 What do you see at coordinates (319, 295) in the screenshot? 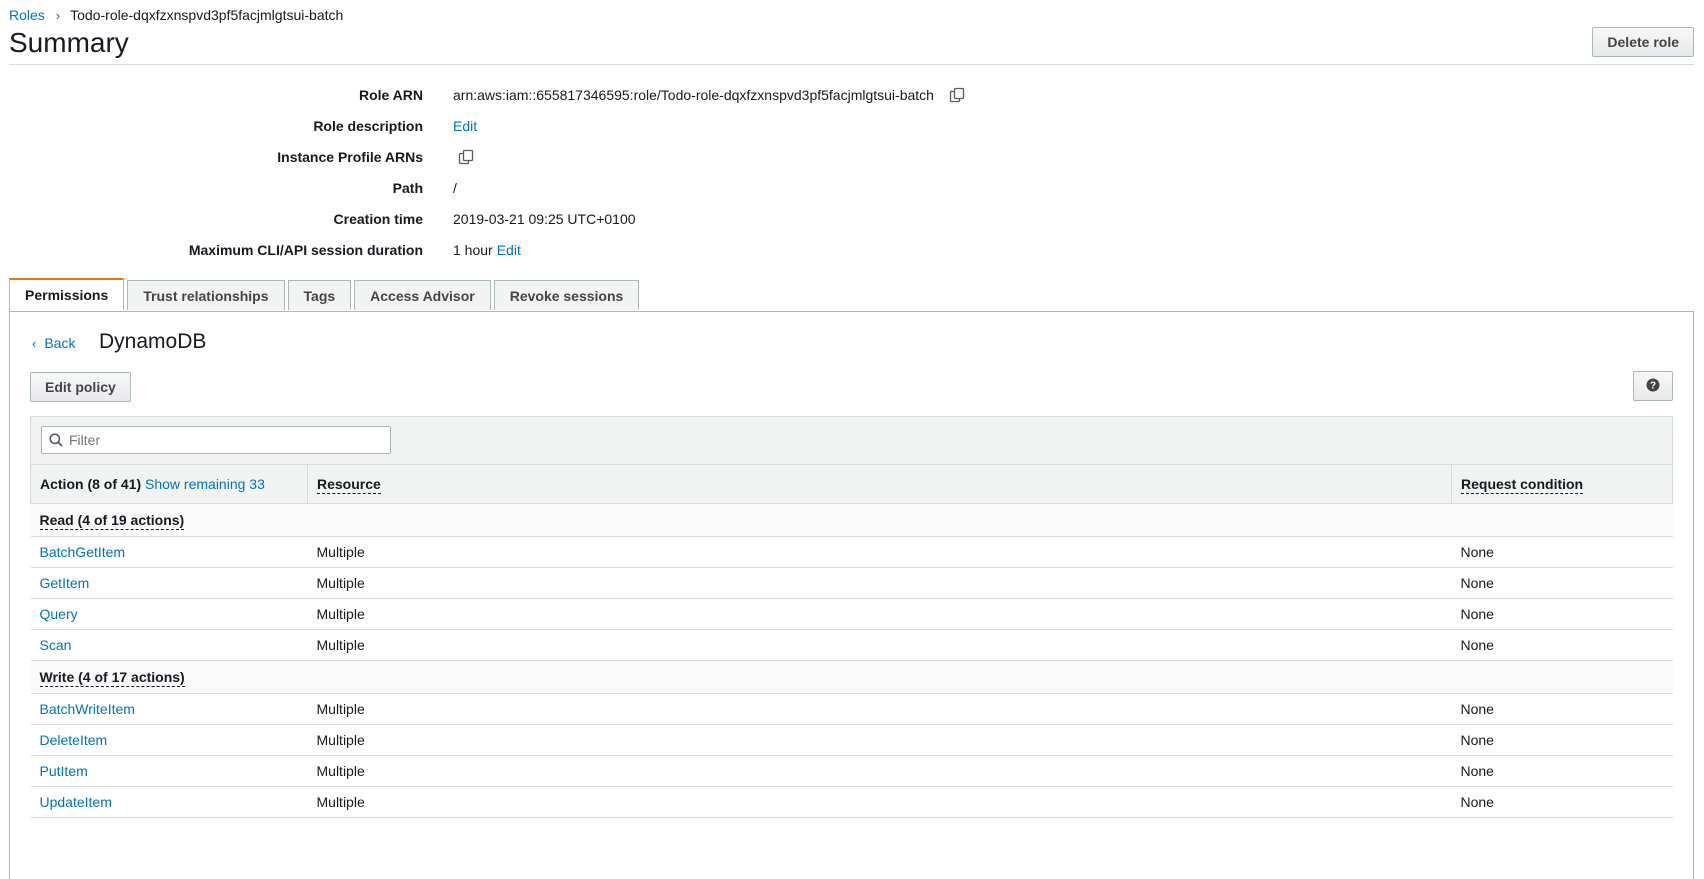
I see `tab-tags: Tags` at bounding box center [319, 295].